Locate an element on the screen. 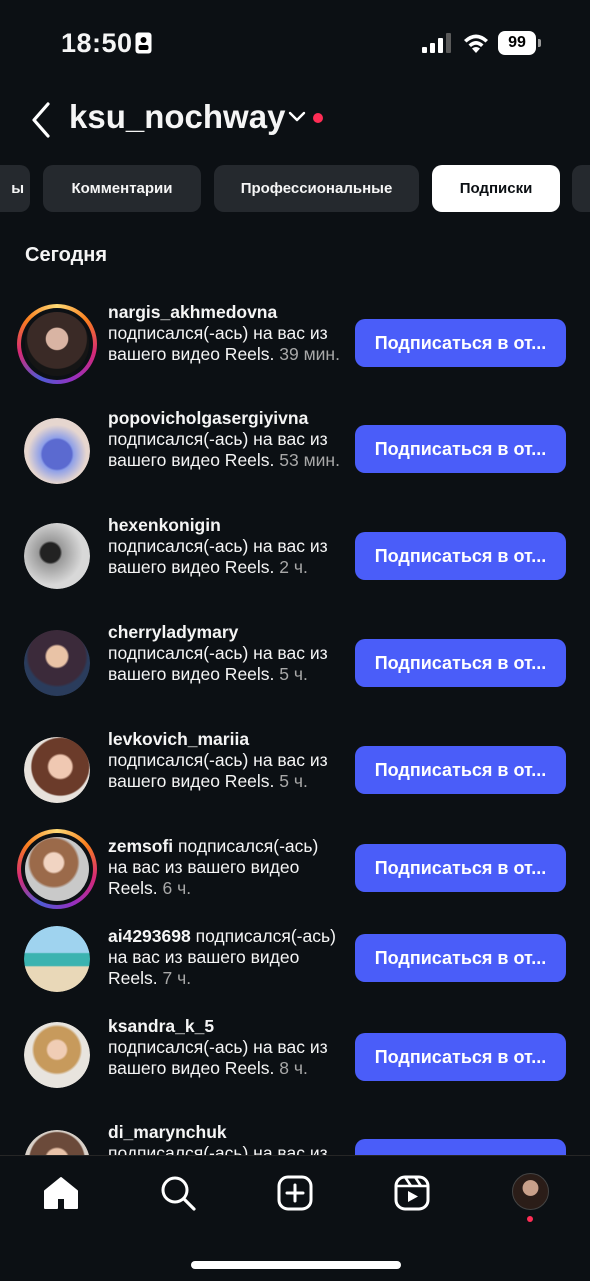  timestamp: 6 ч. is located at coordinates (177, 888).